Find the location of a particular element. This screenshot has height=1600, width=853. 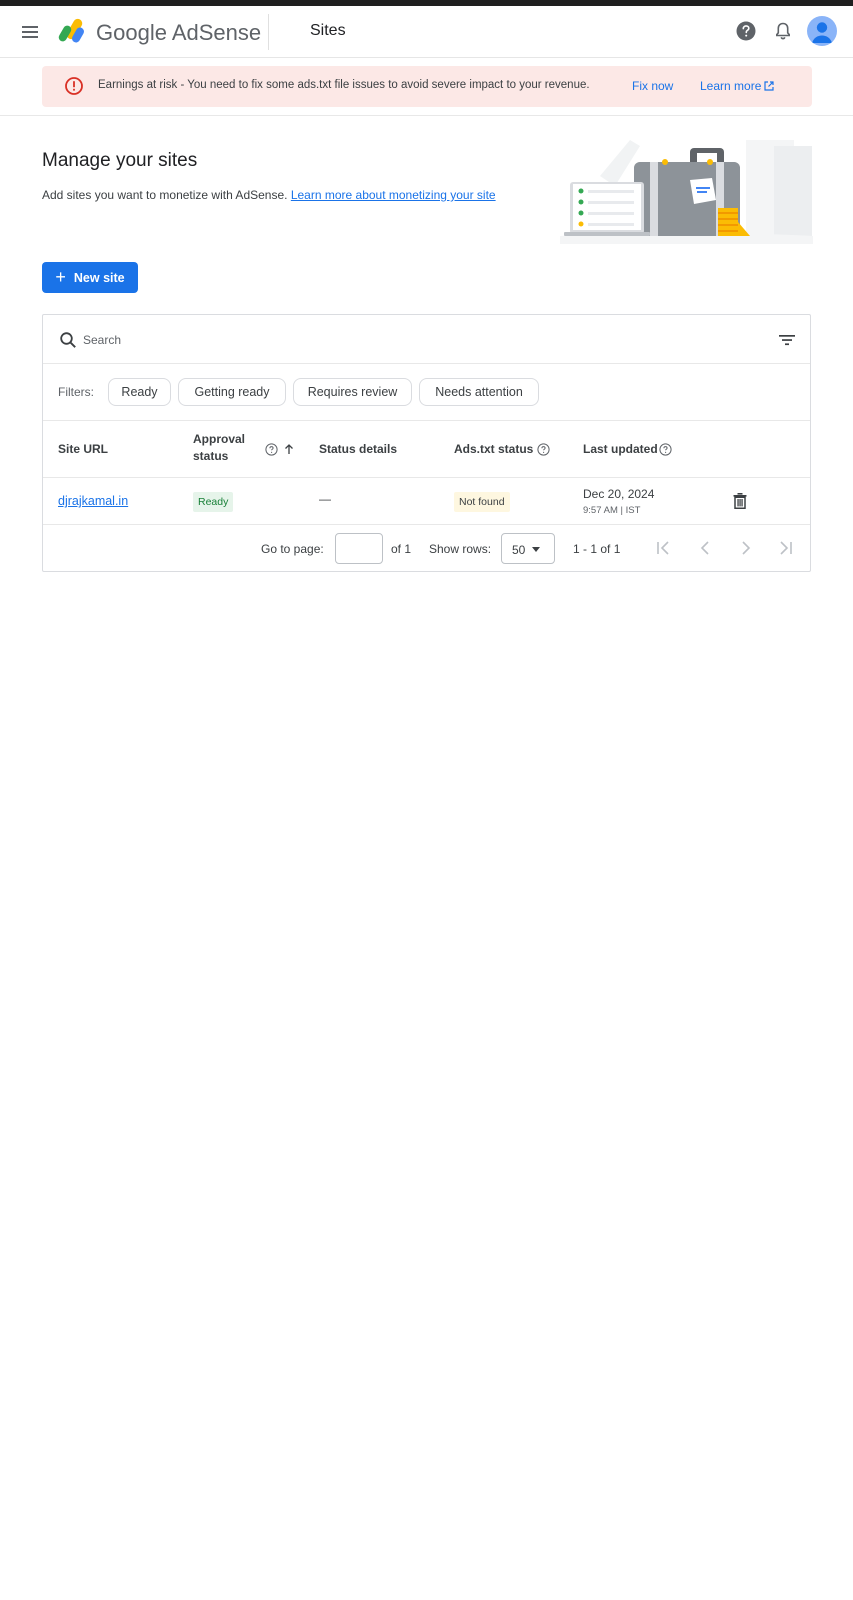

last-updated-date: Dec 20, 2024 is located at coordinates (619, 494).